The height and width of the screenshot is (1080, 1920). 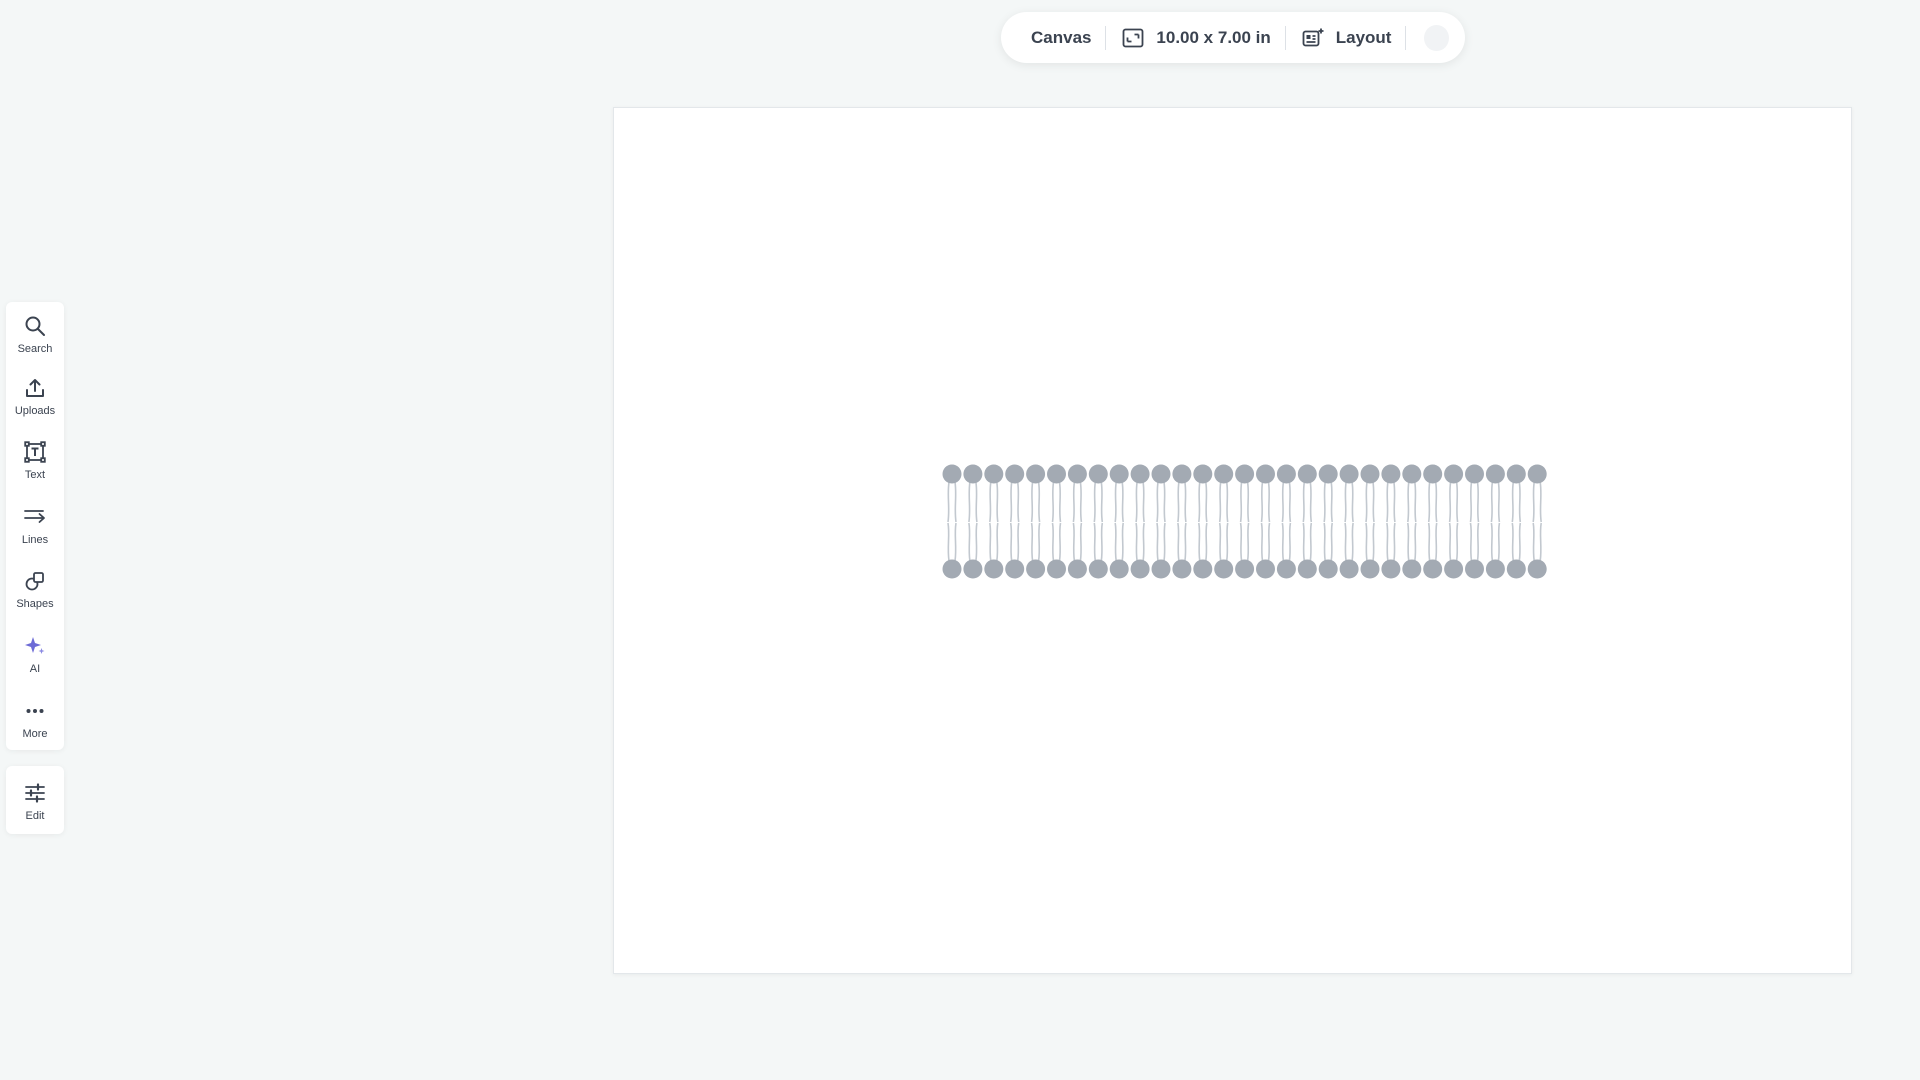 I want to click on text-icon, so click(x=35, y=452).